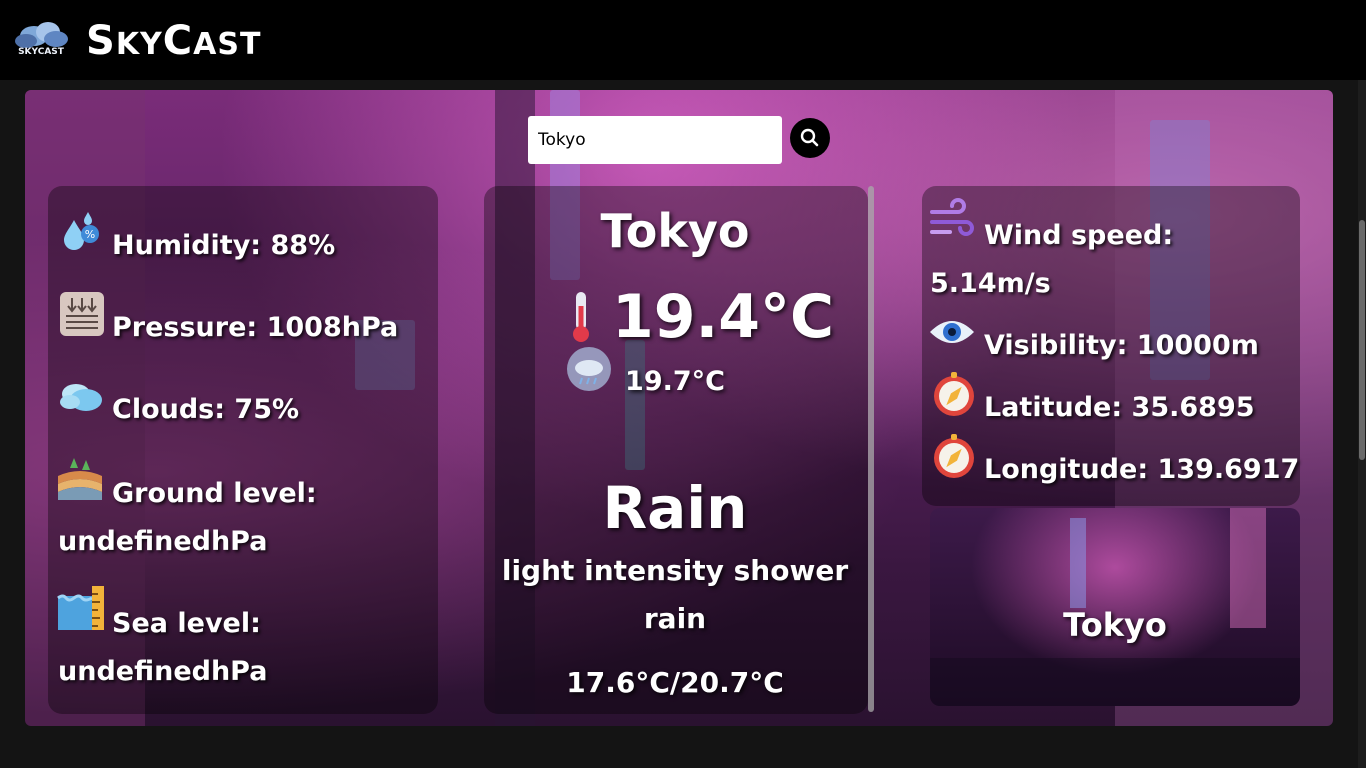  I want to click on search-button, so click(810, 138).